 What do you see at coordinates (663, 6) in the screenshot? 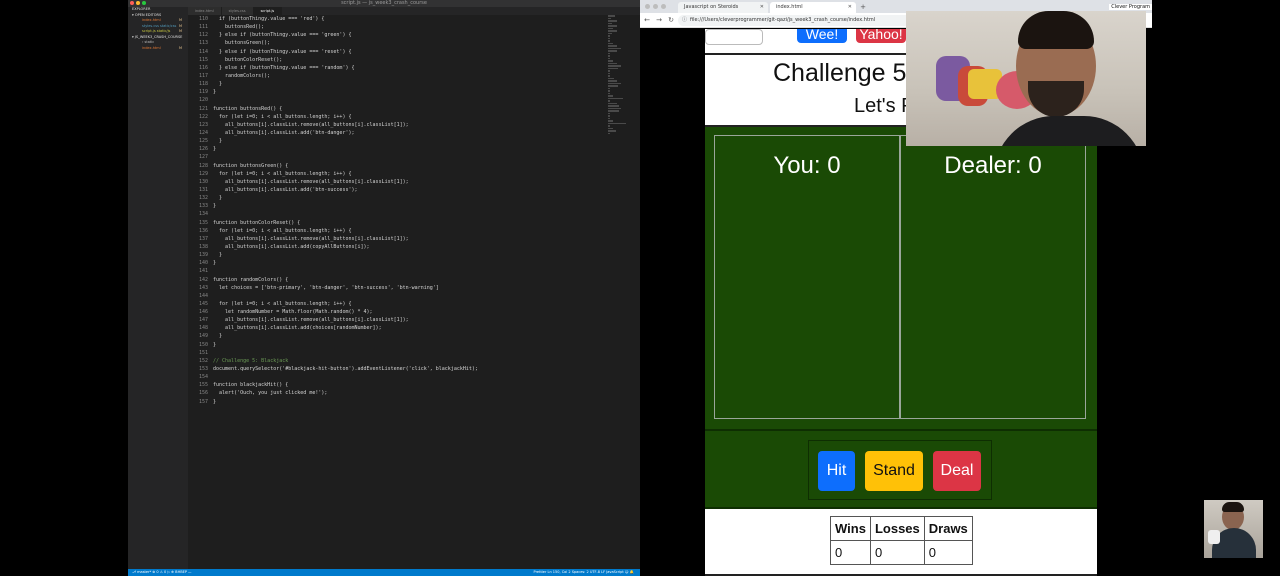
I see `browser-zoom-button` at bounding box center [663, 6].